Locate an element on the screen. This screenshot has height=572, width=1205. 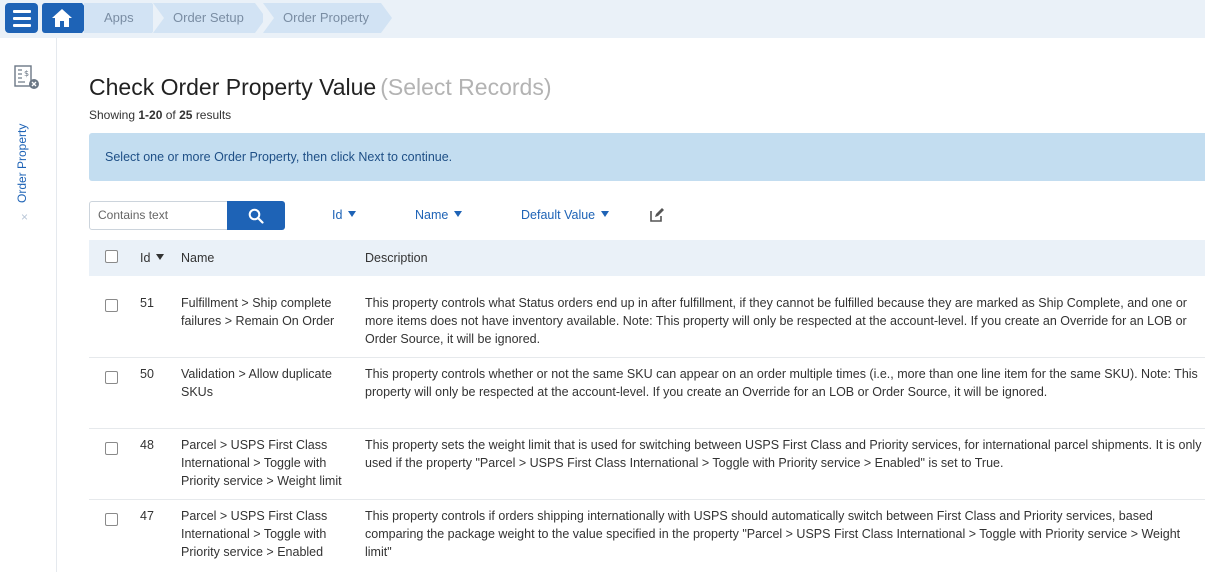
showing-total: 25 is located at coordinates (186, 115).